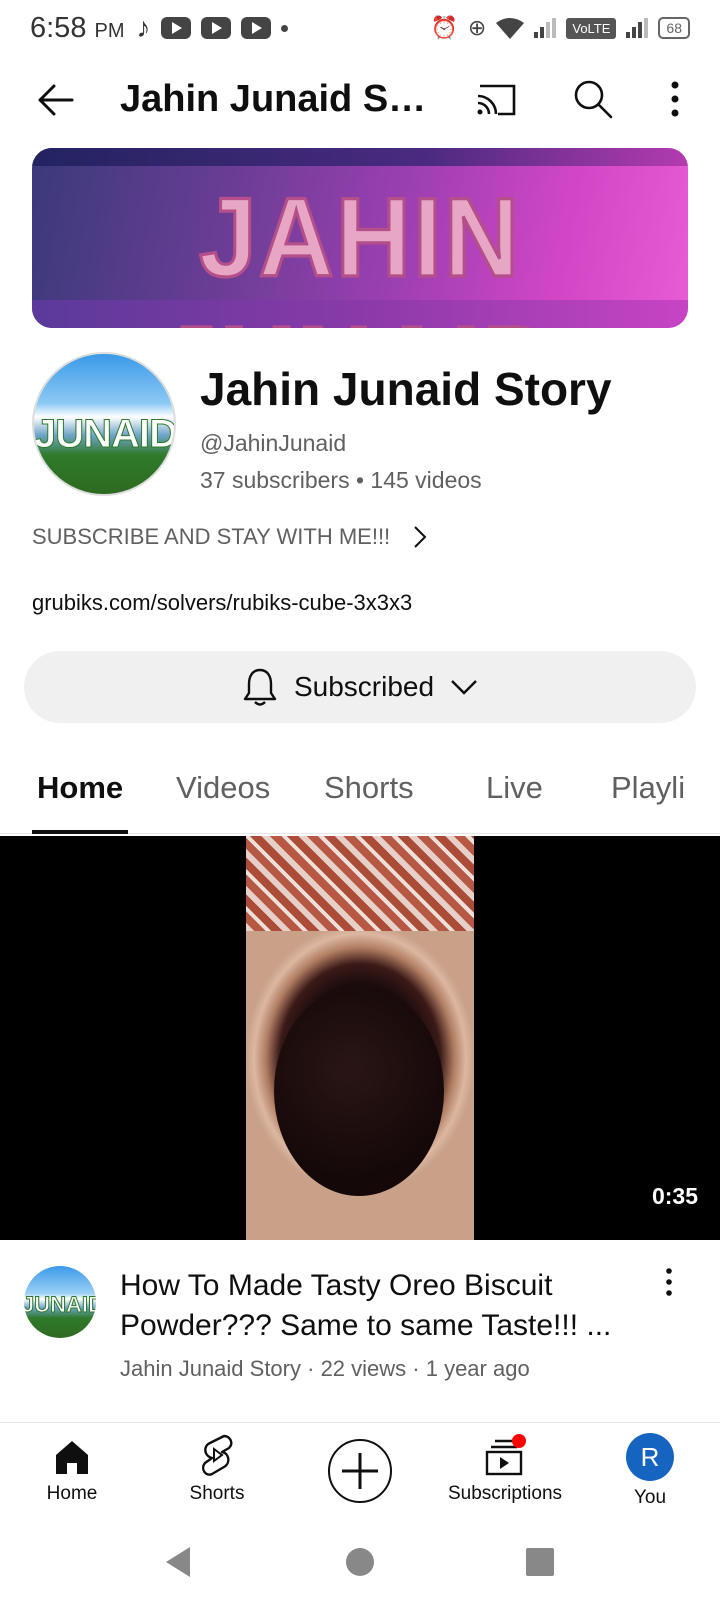 The width and height of the screenshot is (720, 1612). Describe the element at coordinates (273, 443) in the screenshot. I see `channel-handle: @JahinJunaid` at that location.